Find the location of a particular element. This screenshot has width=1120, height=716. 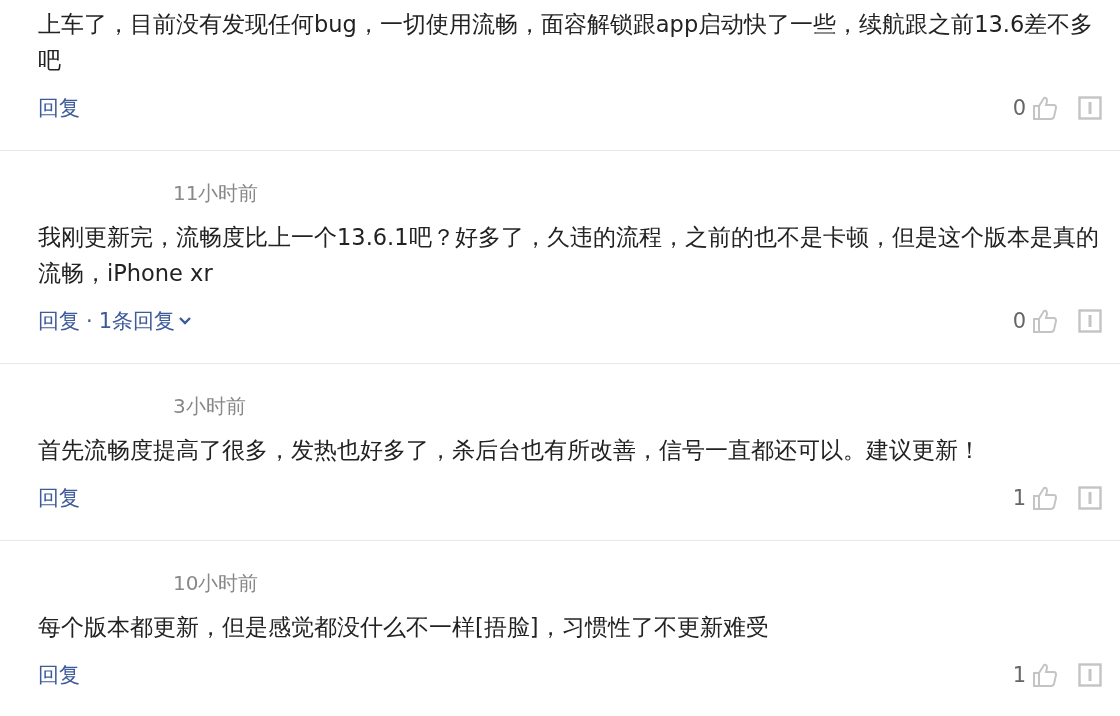

comment-time: 10小时前 is located at coordinates (216, 583).